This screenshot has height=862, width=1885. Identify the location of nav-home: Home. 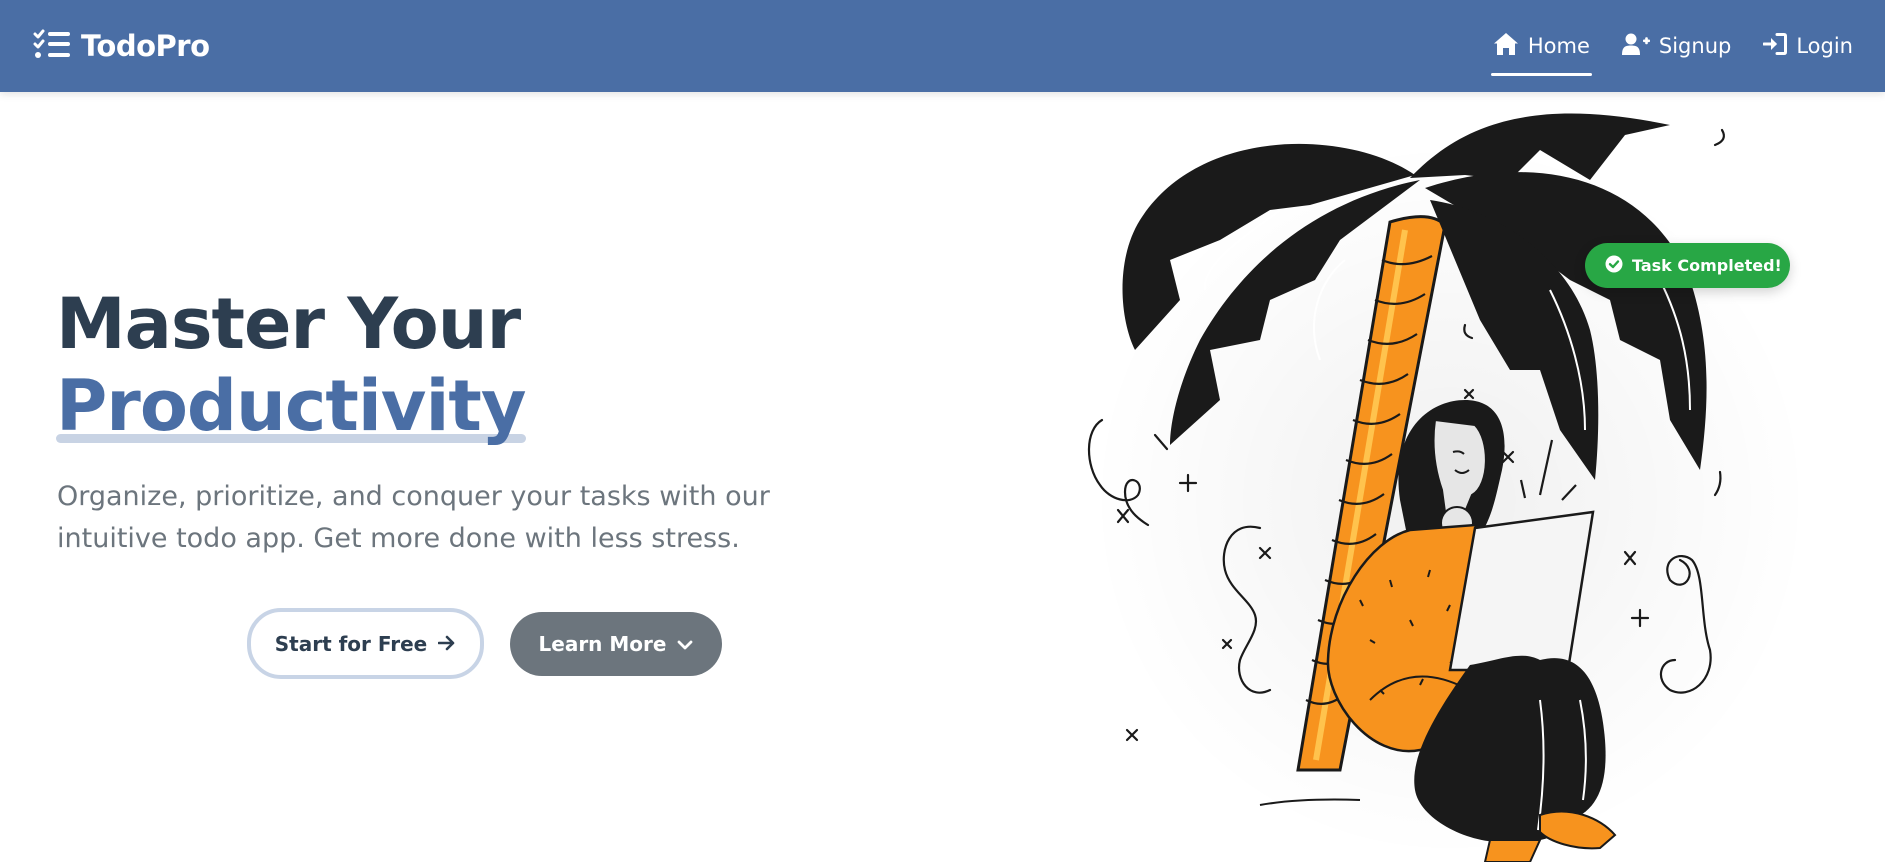
(1541, 46).